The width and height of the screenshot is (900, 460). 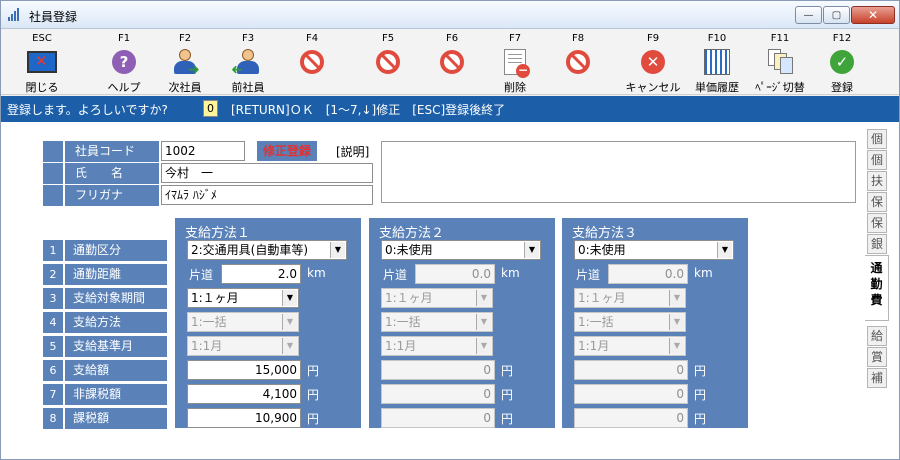 I want to click on side-tab: 扶, so click(x=877, y=181).